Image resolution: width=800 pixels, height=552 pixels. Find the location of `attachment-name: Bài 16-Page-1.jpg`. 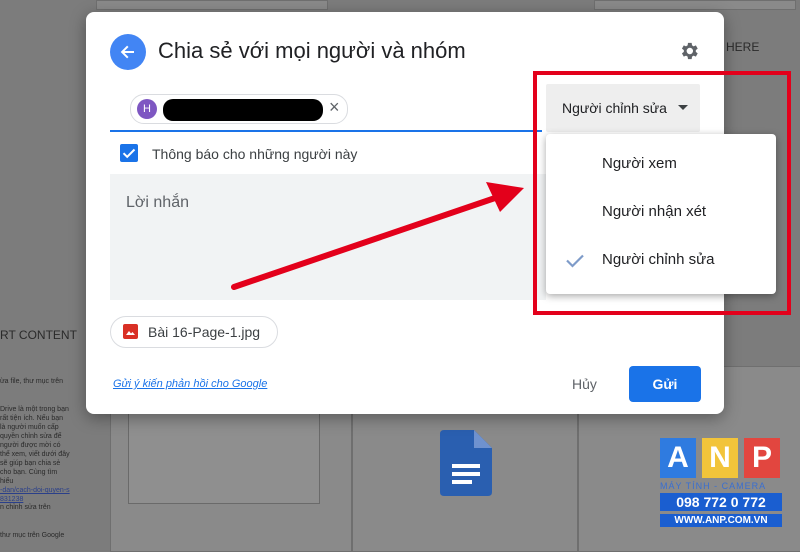

attachment-name: Bài 16-Page-1.jpg is located at coordinates (204, 332).